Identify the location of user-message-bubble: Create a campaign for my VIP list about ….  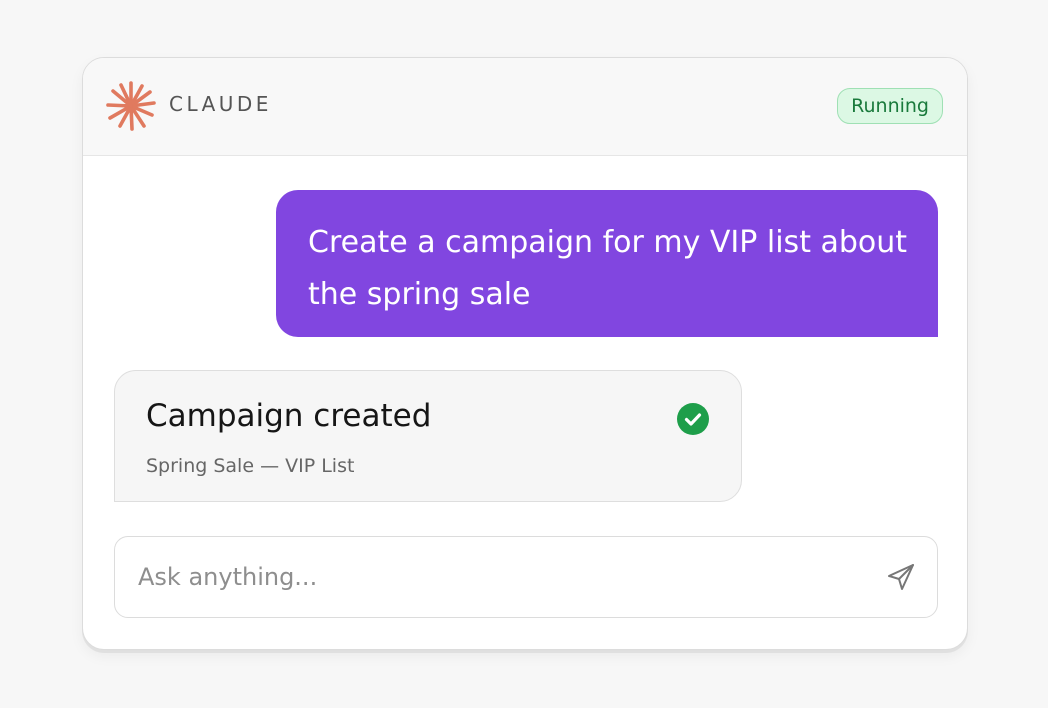
(607, 263).